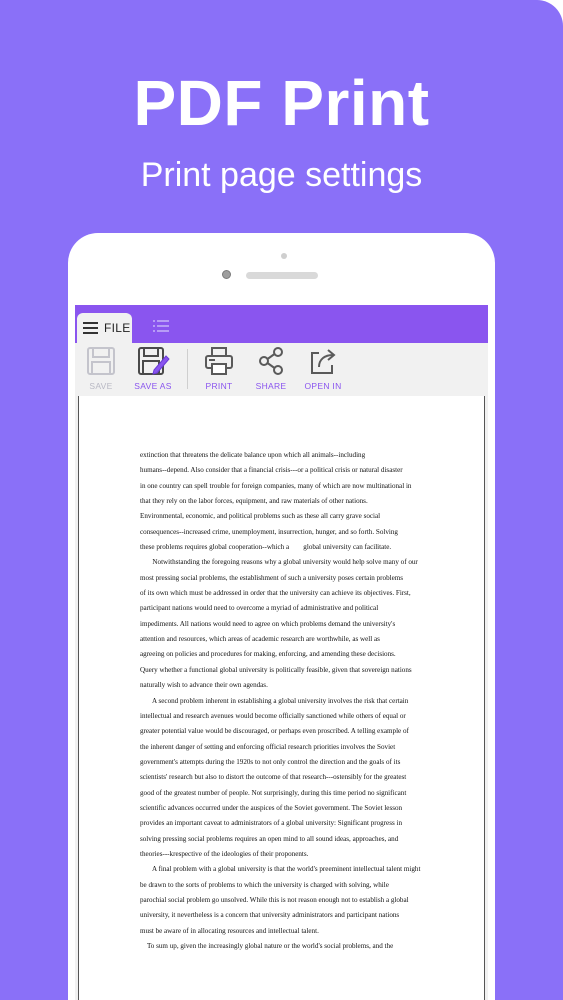 This screenshot has width=563, height=1000. I want to click on speaker-grille, so click(282, 275).